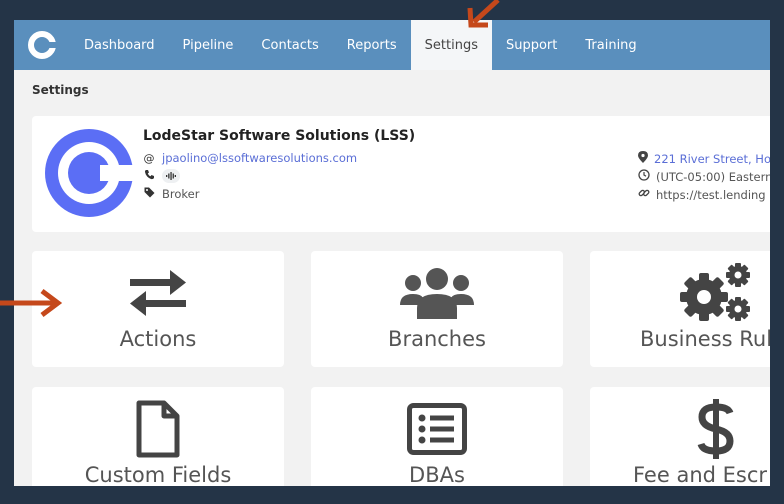 The image size is (784, 504). I want to click on tile-custom-fields: Custom Fields, so click(158, 436).